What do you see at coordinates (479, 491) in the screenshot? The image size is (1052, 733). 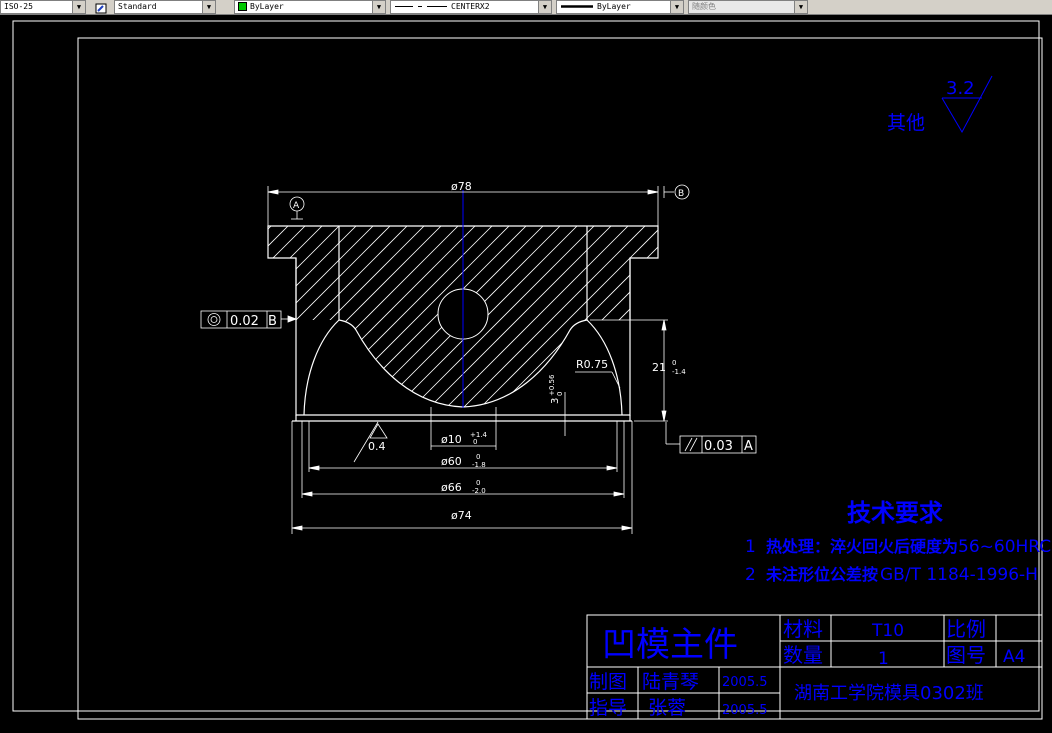 I see `dim-d66-tol-lower: -2.0` at bounding box center [479, 491].